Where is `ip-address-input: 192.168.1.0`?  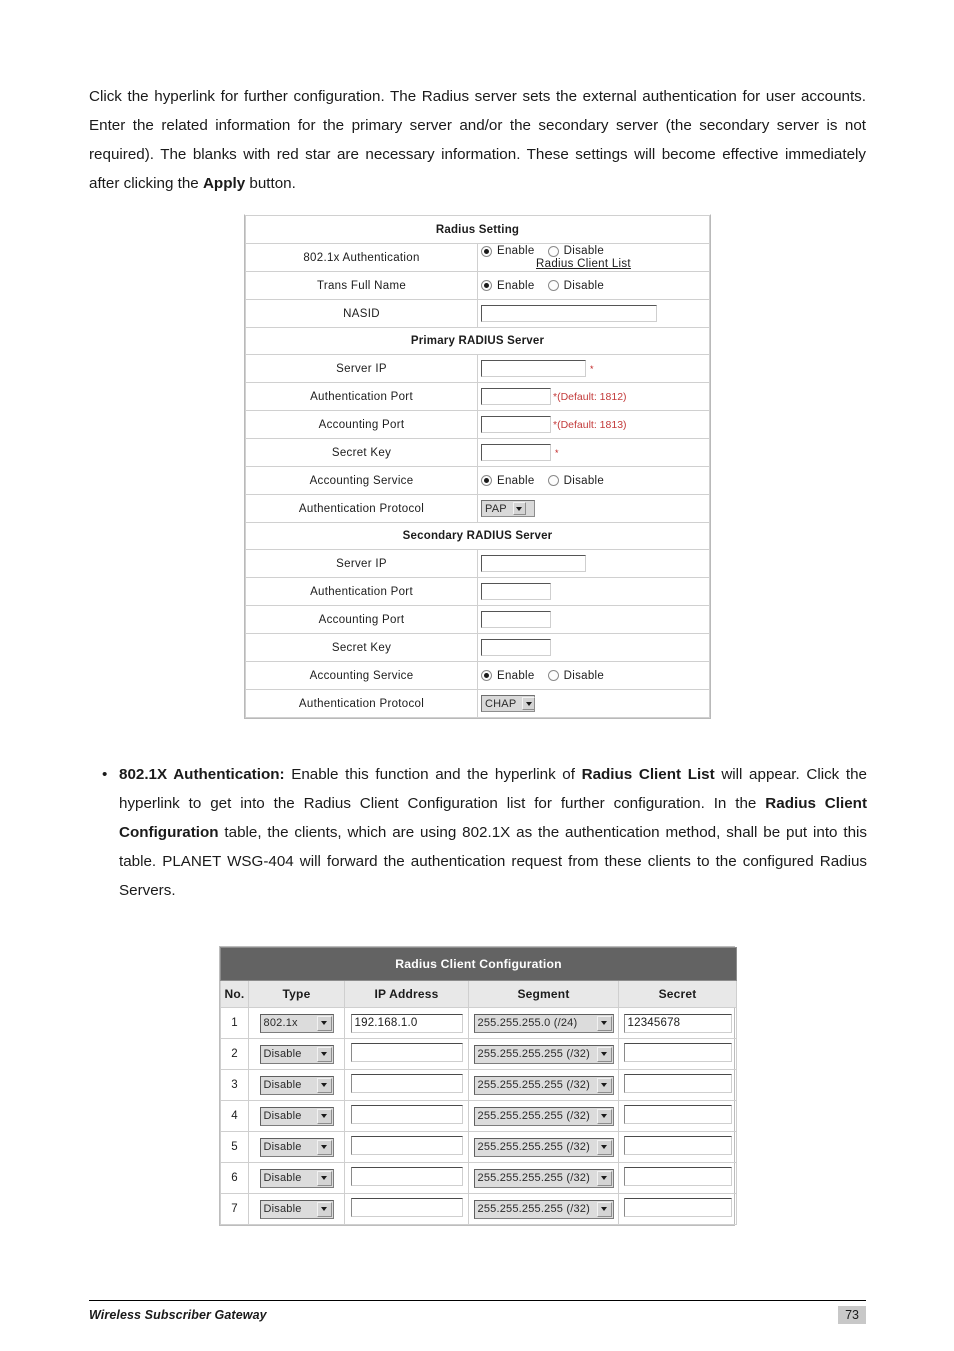 ip-address-input: 192.168.1.0 is located at coordinates (406, 1023).